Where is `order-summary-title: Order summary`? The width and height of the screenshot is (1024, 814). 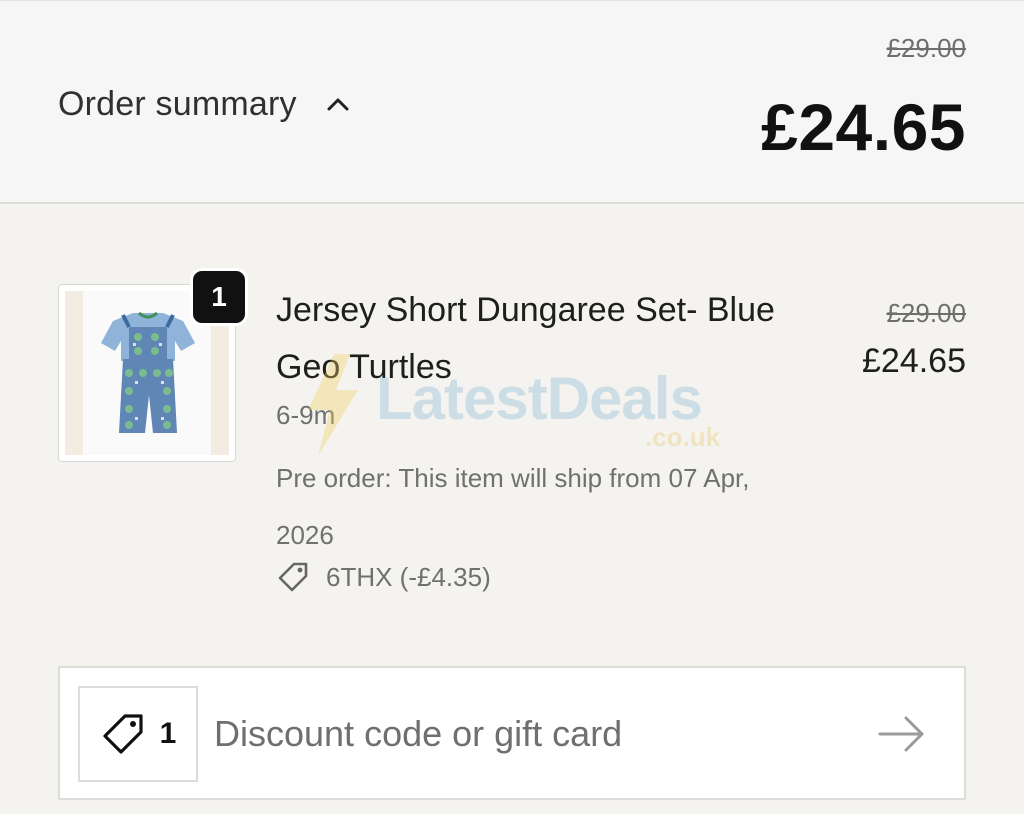
order-summary-title: Order summary is located at coordinates (177, 103).